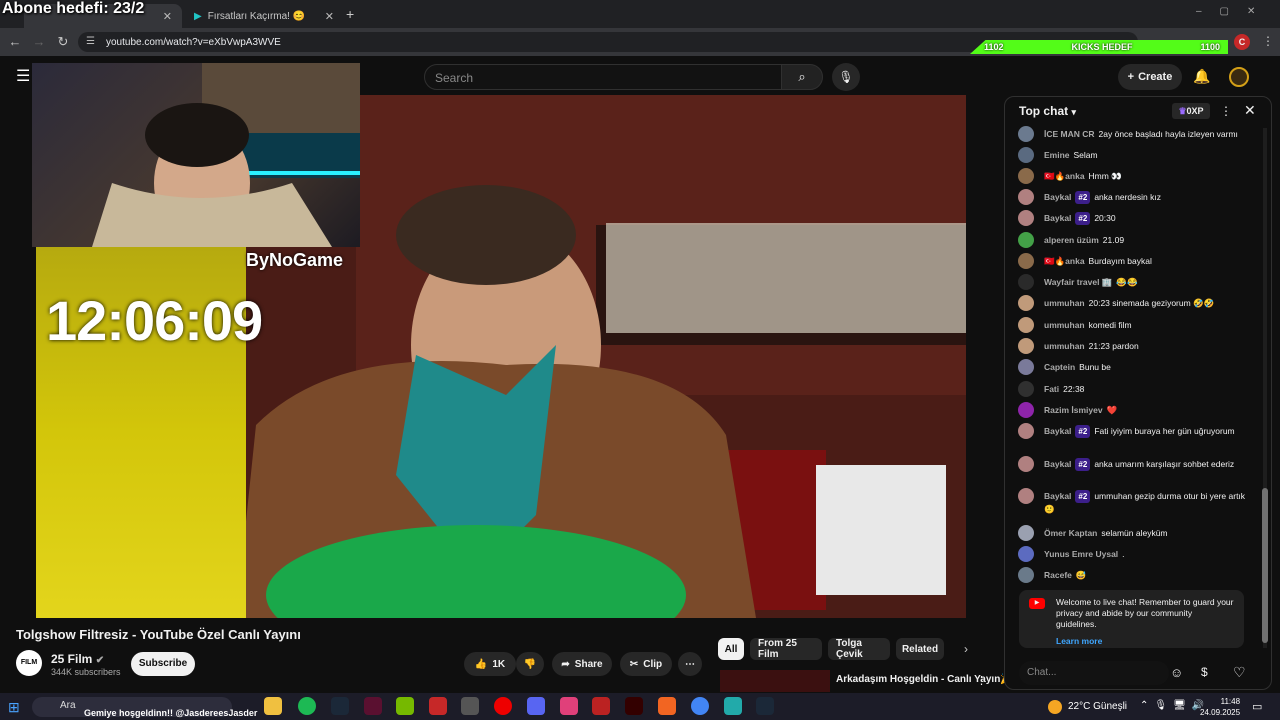 Image resolution: width=1280 pixels, height=720 pixels. What do you see at coordinates (77, 659) in the screenshot?
I see `channel-name: 25 Film ✔` at bounding box center [77, 659].